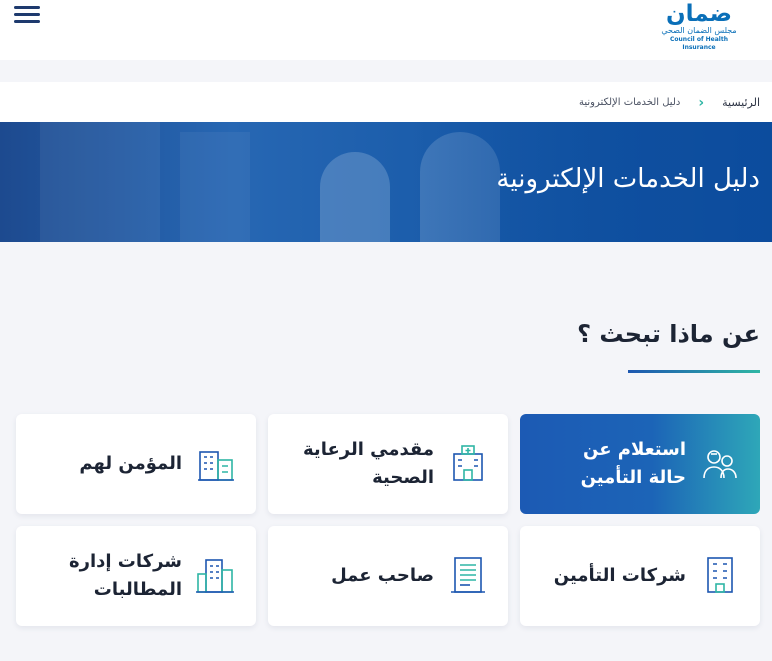 Image resolution: width=772 pixels, height=661 pixels. I want to click on card-claims-management-companies: شركات إدارة المطالبات, so click(136, 576).